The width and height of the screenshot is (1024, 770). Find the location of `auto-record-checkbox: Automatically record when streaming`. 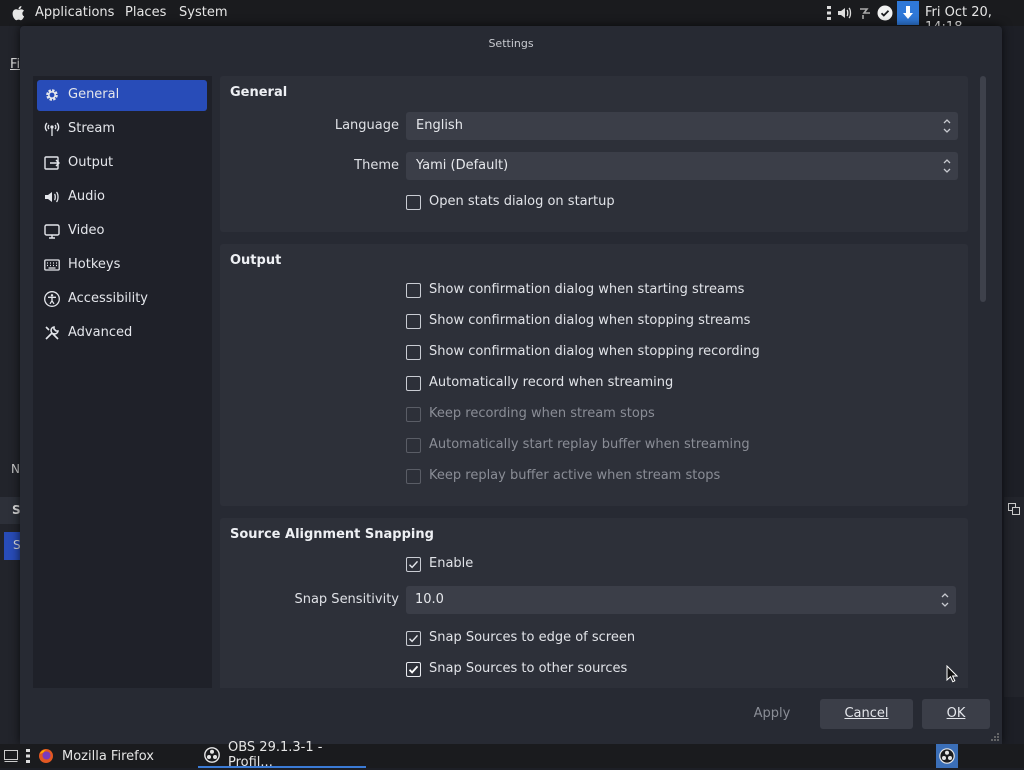

auto-record-checkbox: Automatically record when streaming is located at coordinates (606, 384).